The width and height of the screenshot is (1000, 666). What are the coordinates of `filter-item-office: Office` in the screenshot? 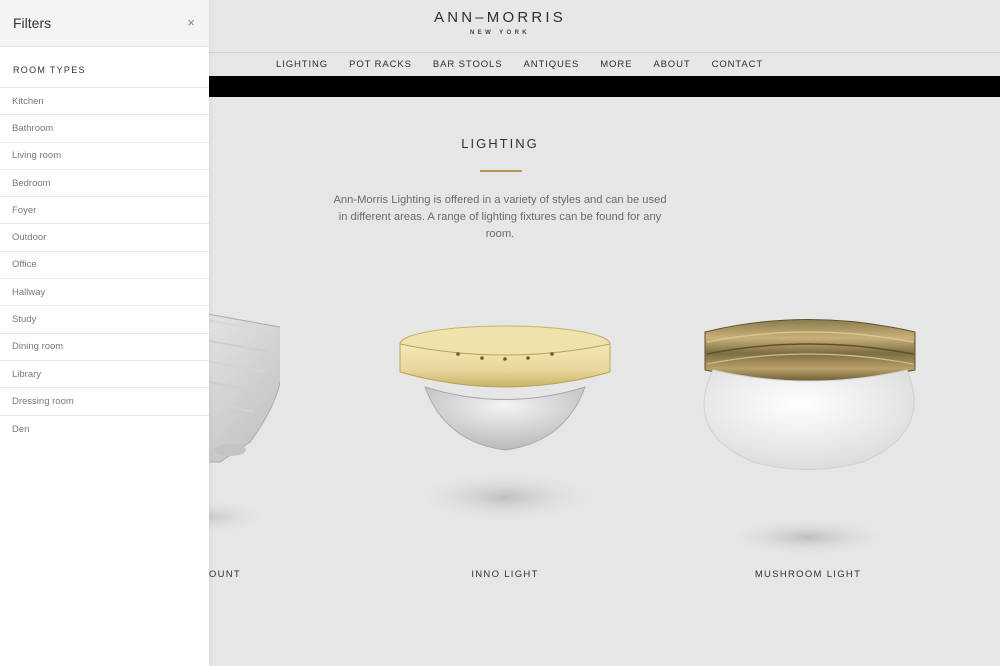 It's located at (104, 266).